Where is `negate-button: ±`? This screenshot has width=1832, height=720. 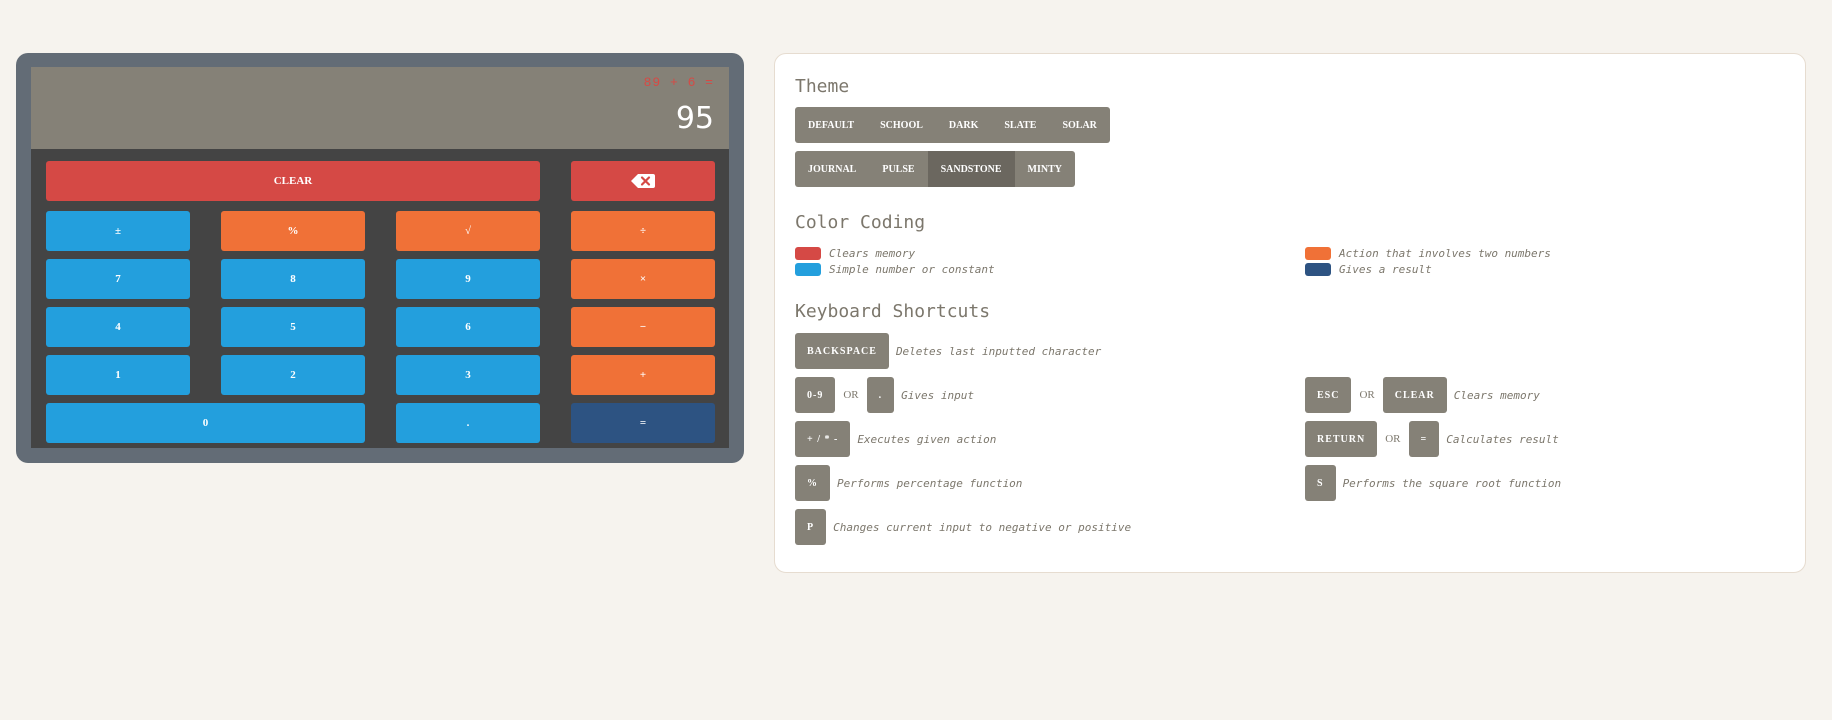 negate-button: ± is located at coordinates (118, 231).